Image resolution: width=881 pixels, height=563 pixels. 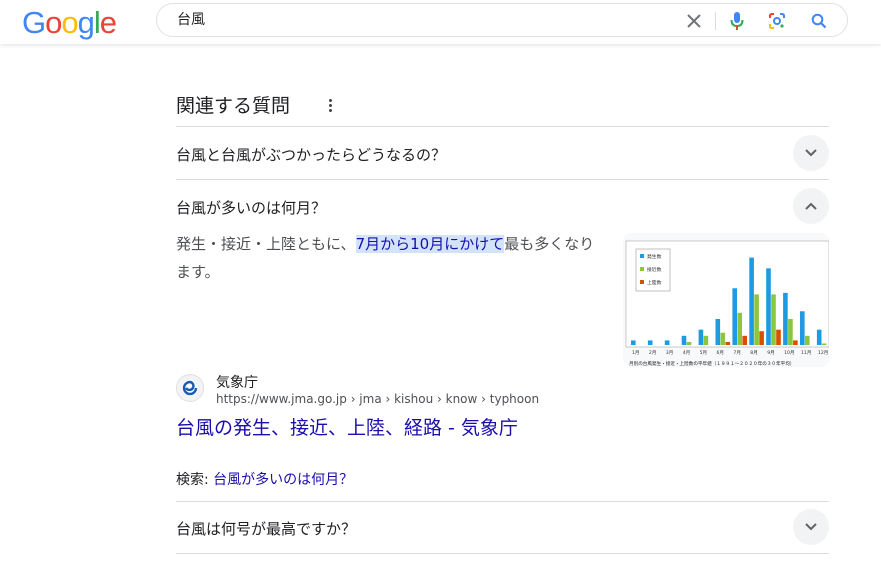 I want to click on google-logo: Google, so click(x=69, y=23).